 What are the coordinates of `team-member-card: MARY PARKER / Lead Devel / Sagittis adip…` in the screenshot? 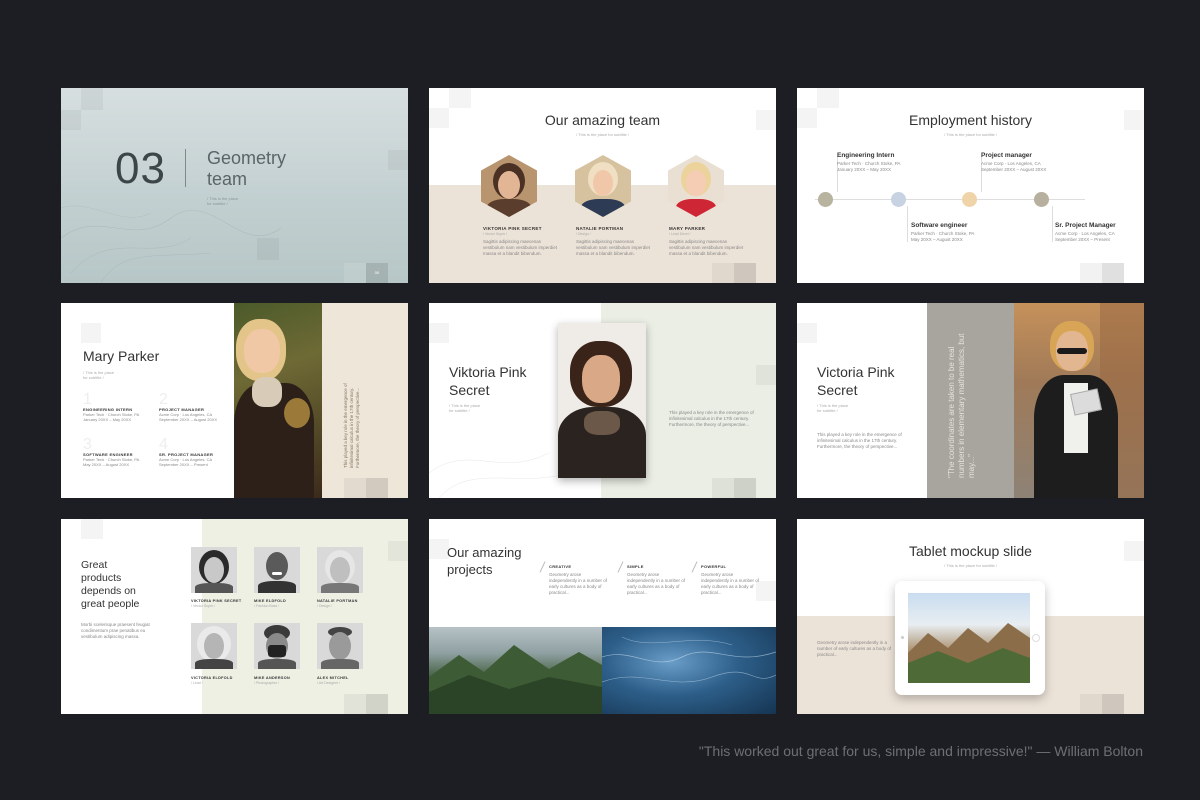 It's located at (709, 241).